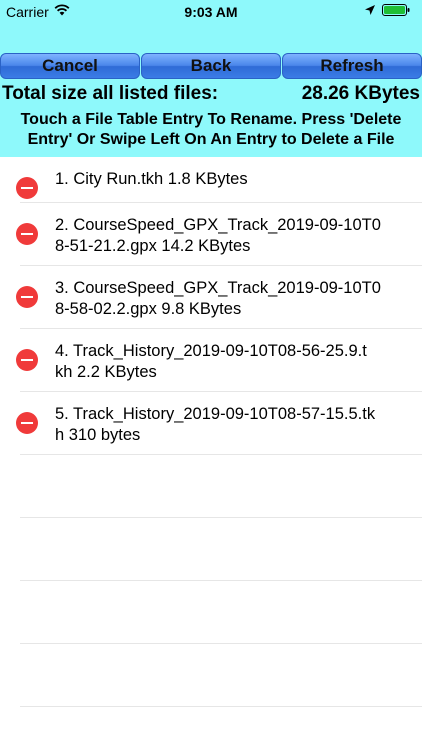 This screenshot has height=750, width=422. What do you see at coordinates (151, 179) in the screenshot?
I see `file-entry-text: 1. City Run.tkh 1.8 KBytes` at bounding box center [151, 179].